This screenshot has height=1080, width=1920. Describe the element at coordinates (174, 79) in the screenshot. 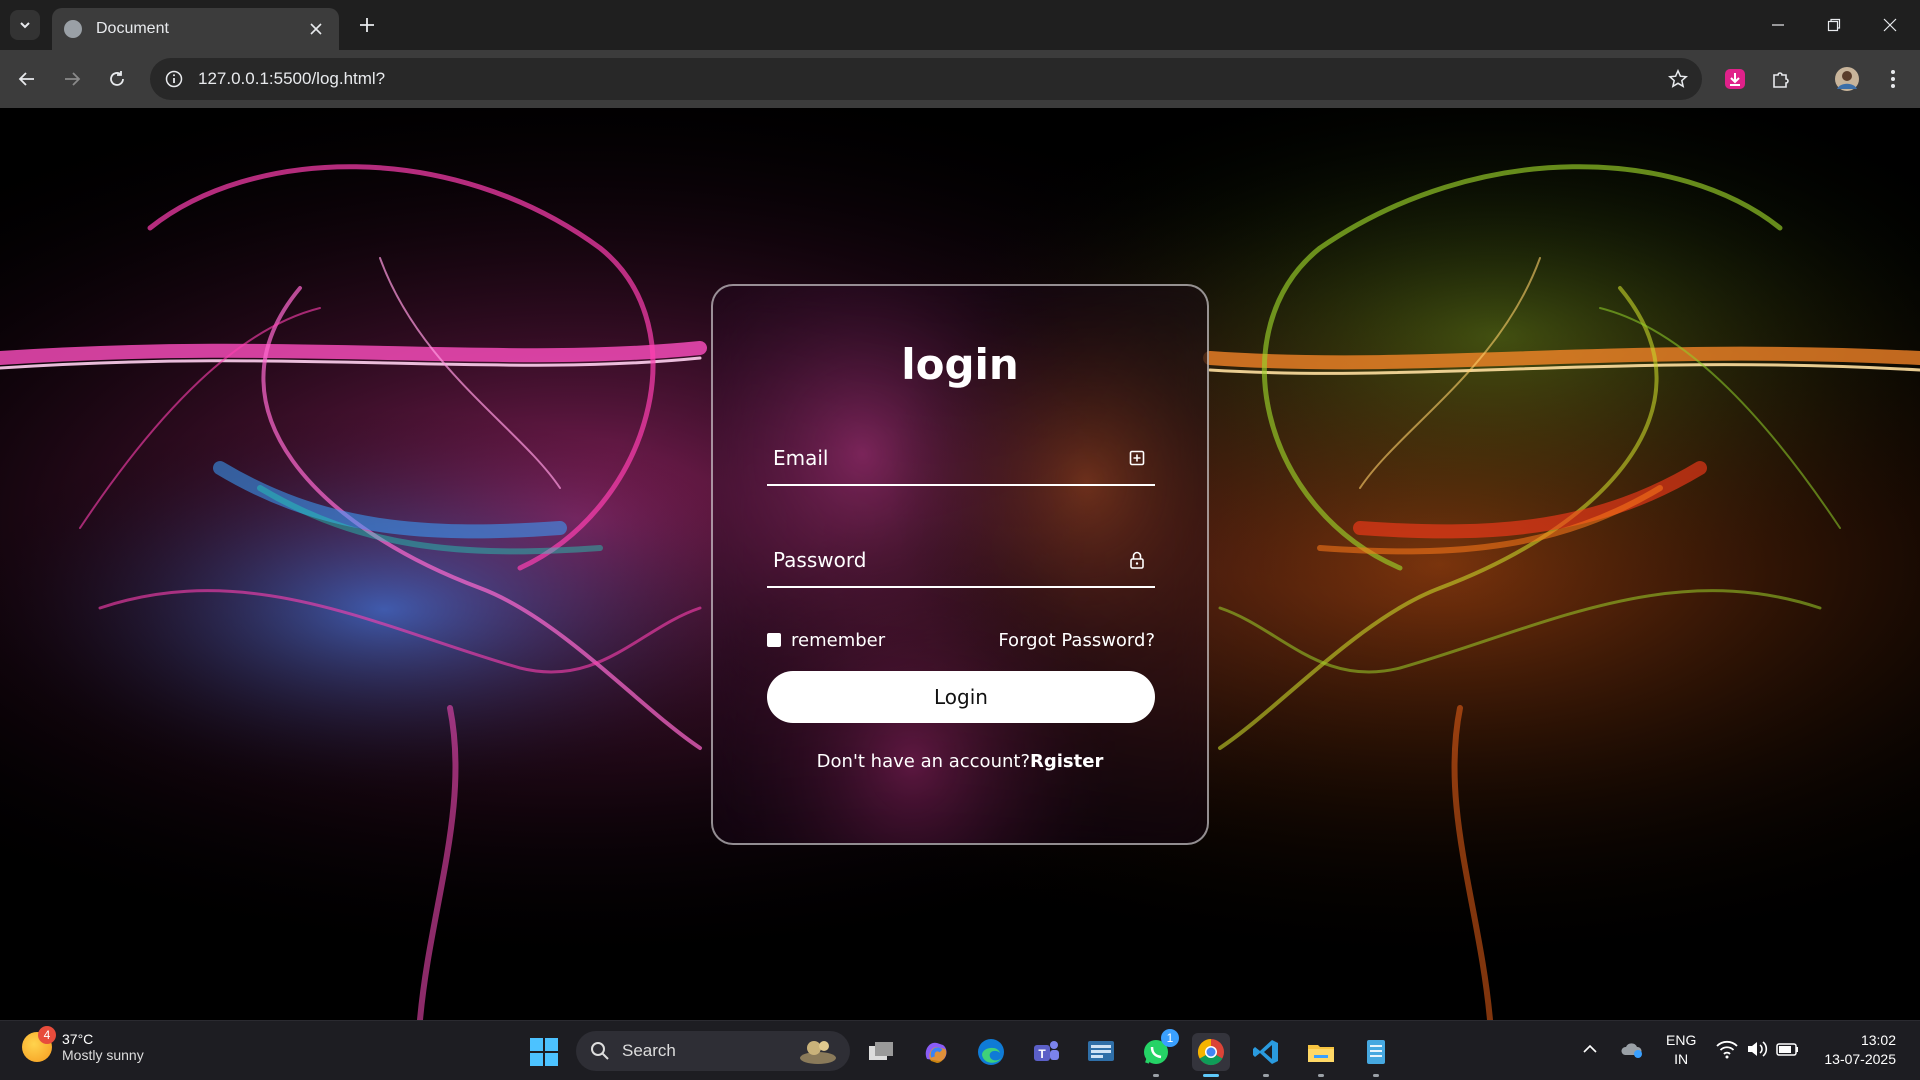

I see `site-info-icon` at that location.